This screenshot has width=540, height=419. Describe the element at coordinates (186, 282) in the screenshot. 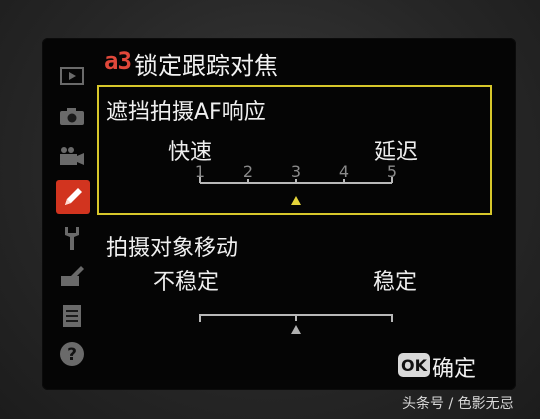

I see `option-2-left-label: 不稳定` at that location.